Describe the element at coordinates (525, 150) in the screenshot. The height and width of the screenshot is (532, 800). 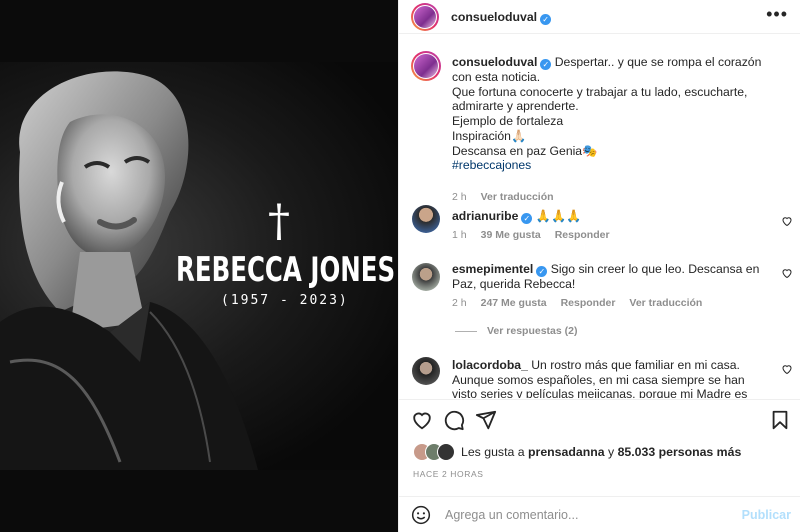
I see `caption-line: Descansa en paz Genia🎭` at that location.